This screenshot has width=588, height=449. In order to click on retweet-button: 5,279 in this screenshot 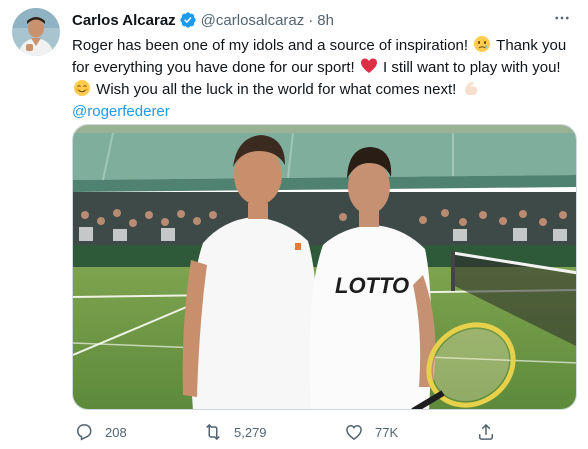, I will do `click(235, 432)`.